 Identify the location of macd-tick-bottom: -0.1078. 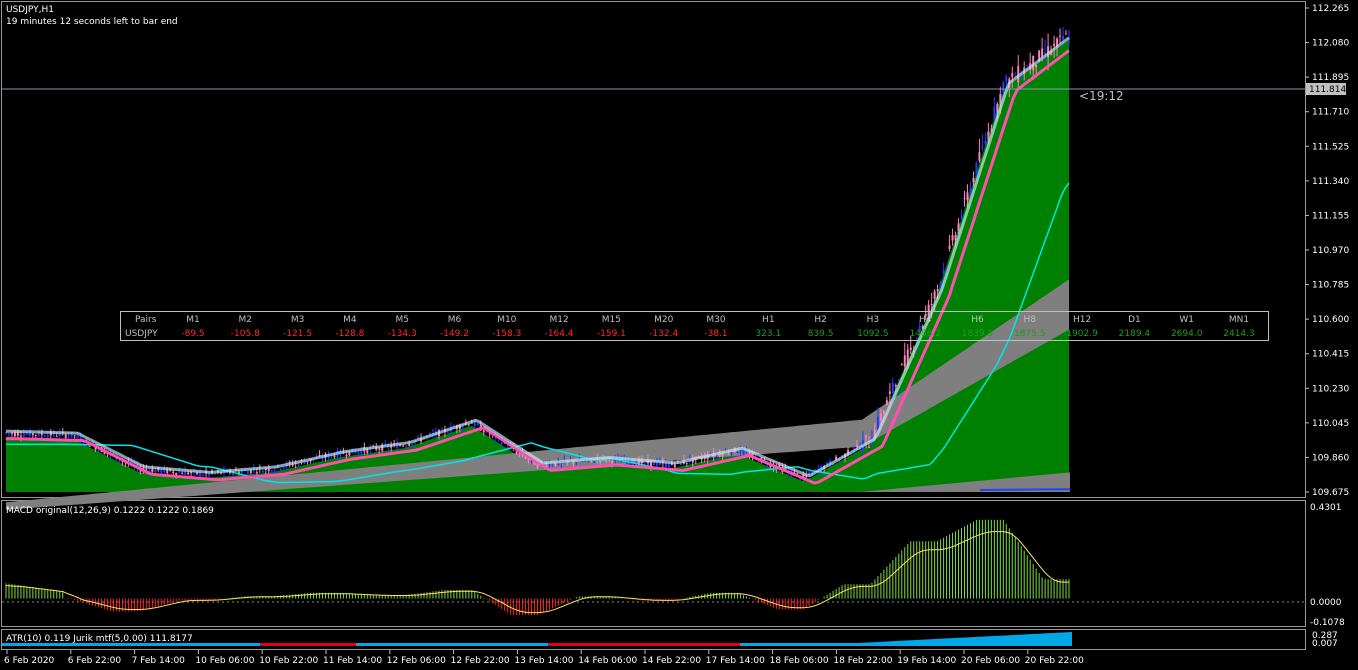
(1327, 623).